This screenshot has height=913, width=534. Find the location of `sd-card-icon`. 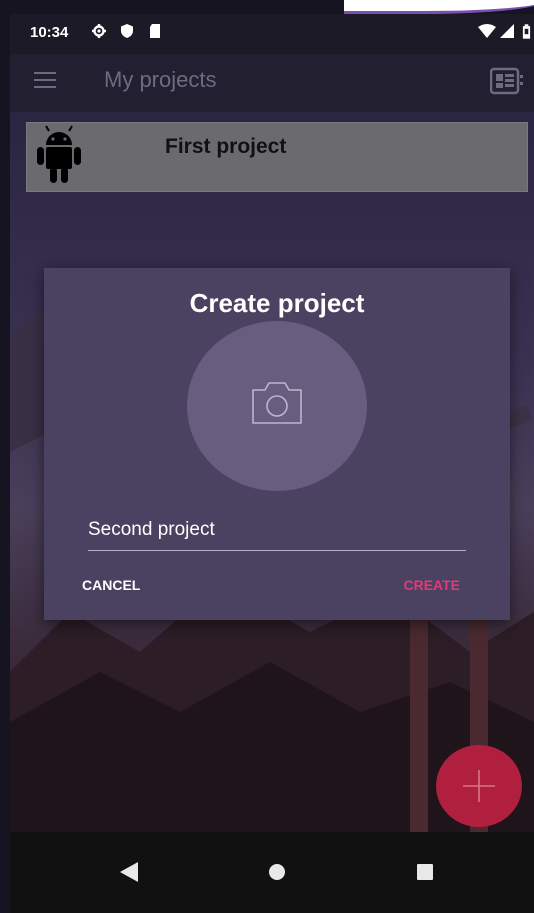

sd-card-icon is located at coordinates (155, 31).